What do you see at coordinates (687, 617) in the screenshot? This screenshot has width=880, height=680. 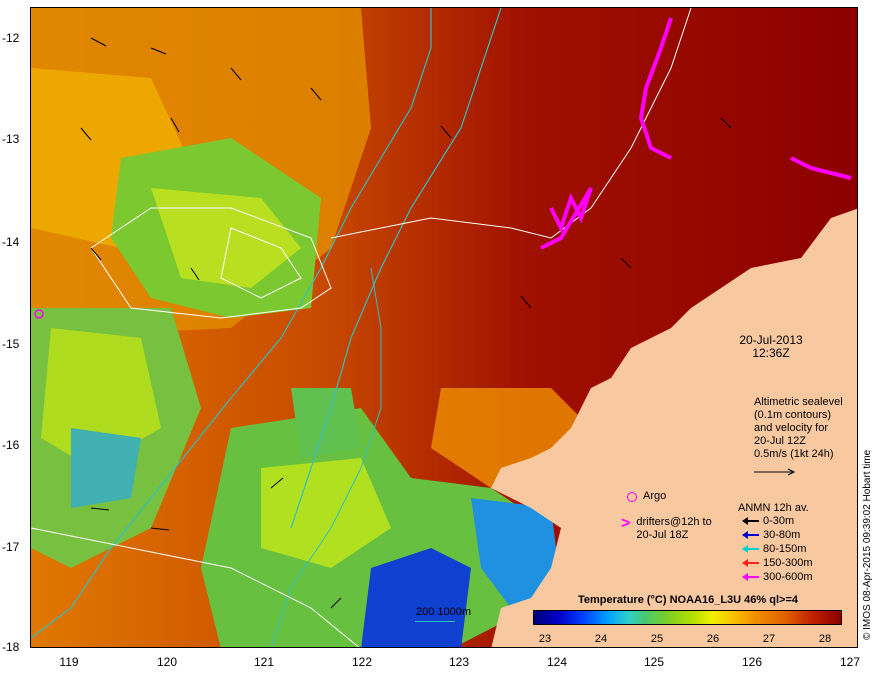 I see `temperature-colorbar` at bounding box center [687, 617].